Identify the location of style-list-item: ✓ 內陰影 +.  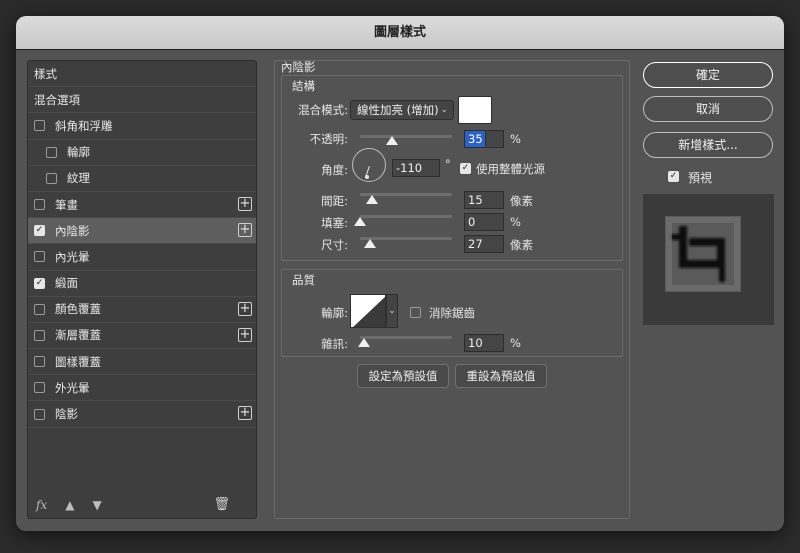
(142, 231).